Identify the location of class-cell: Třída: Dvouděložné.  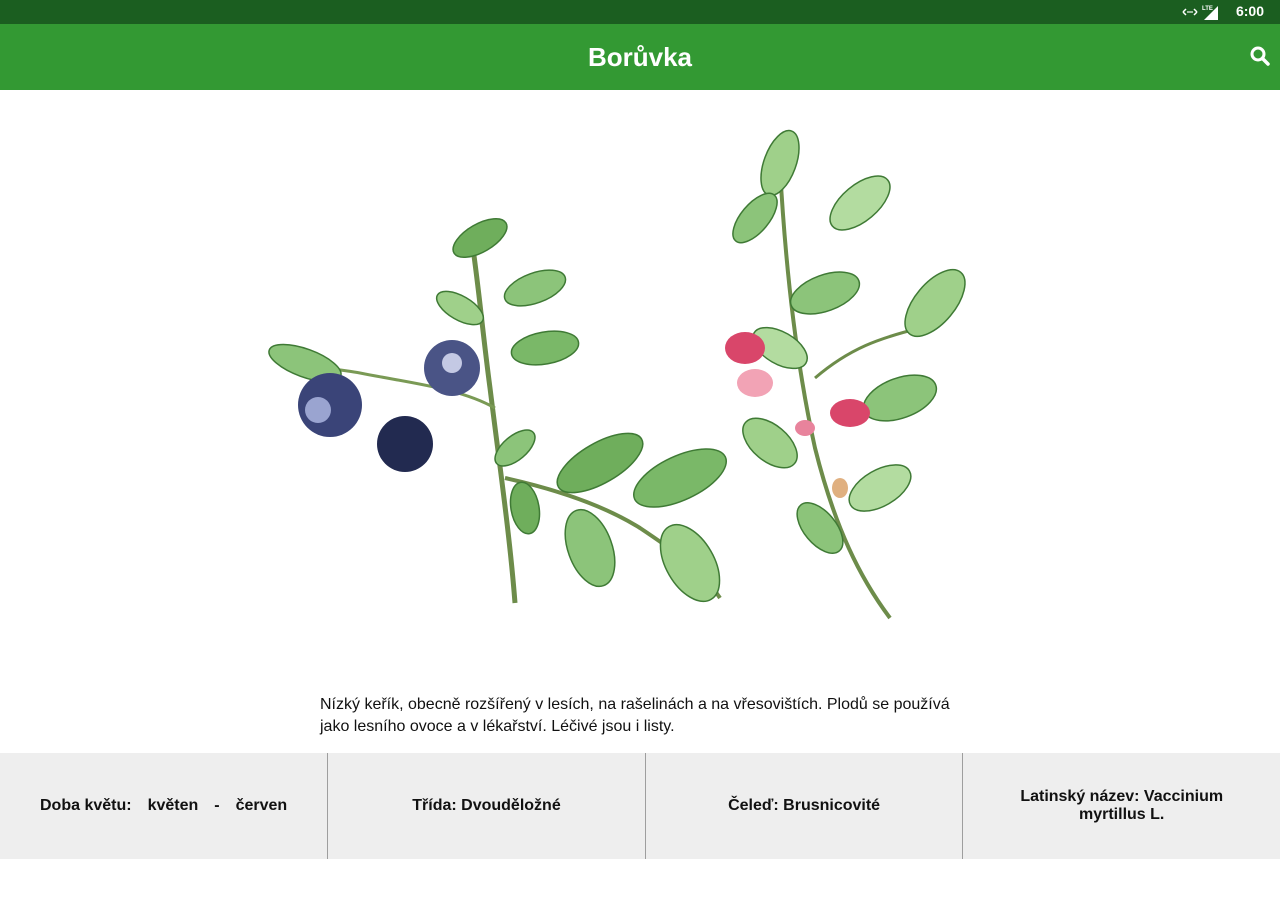
(487, 806).